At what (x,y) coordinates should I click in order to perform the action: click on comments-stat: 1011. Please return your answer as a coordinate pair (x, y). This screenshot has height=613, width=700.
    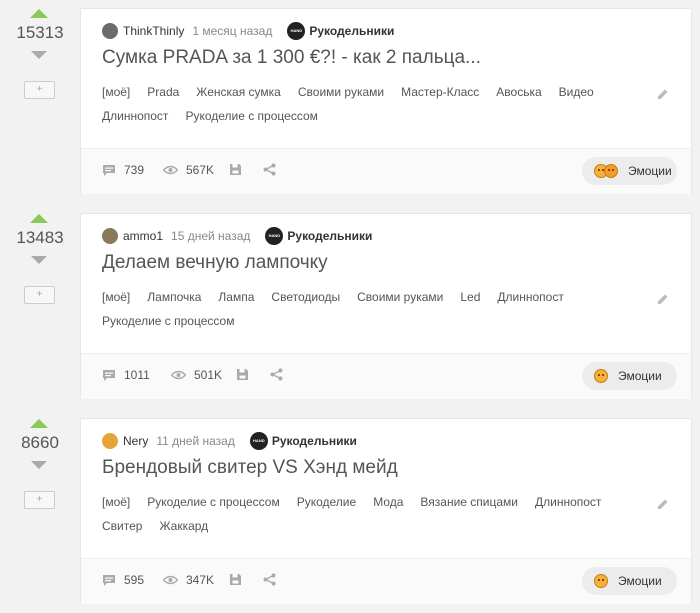
    Looking at the image, I should click on (126, 375).